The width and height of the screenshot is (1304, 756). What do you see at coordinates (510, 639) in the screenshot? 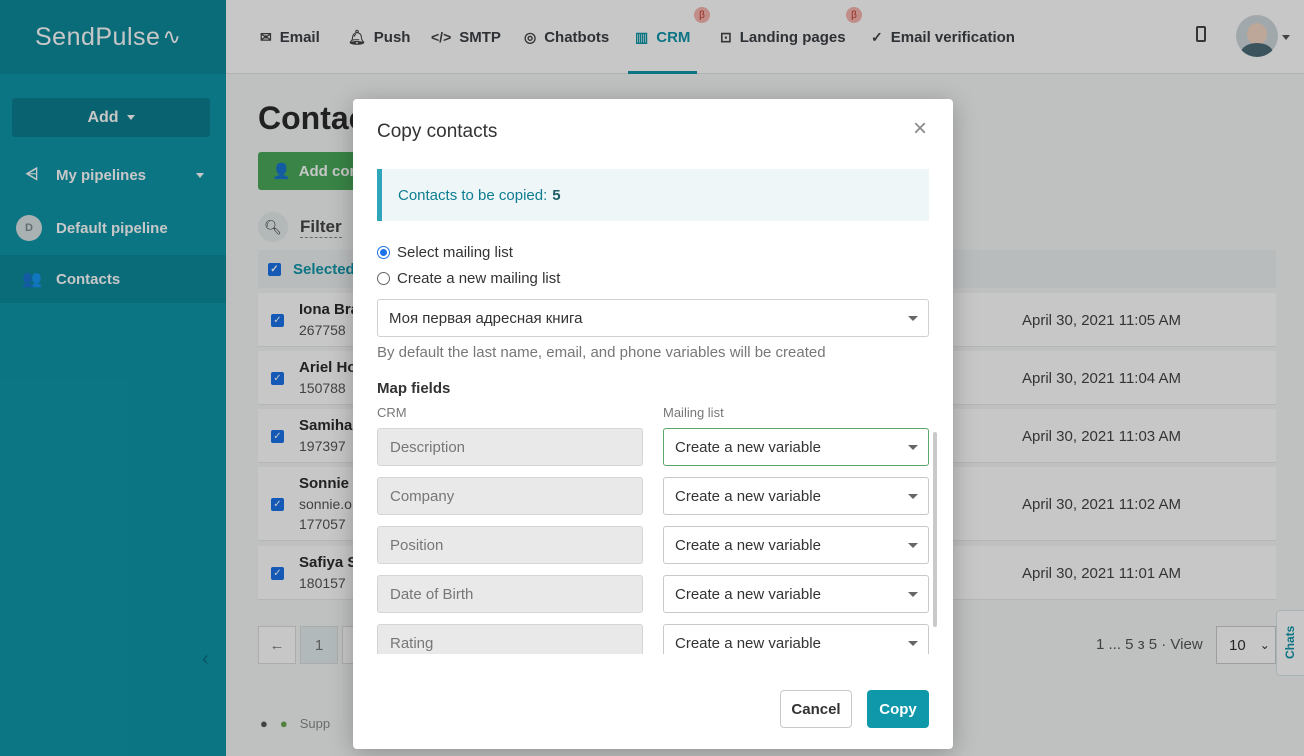
I see `crm-field-rating: Rating` at bounding box center [510, 639].